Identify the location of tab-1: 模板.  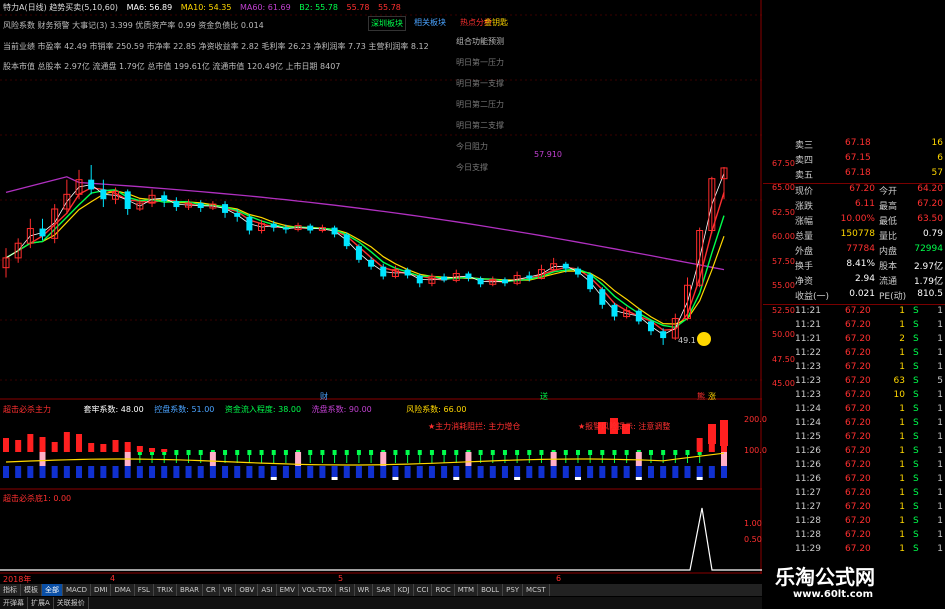
(31, 590).